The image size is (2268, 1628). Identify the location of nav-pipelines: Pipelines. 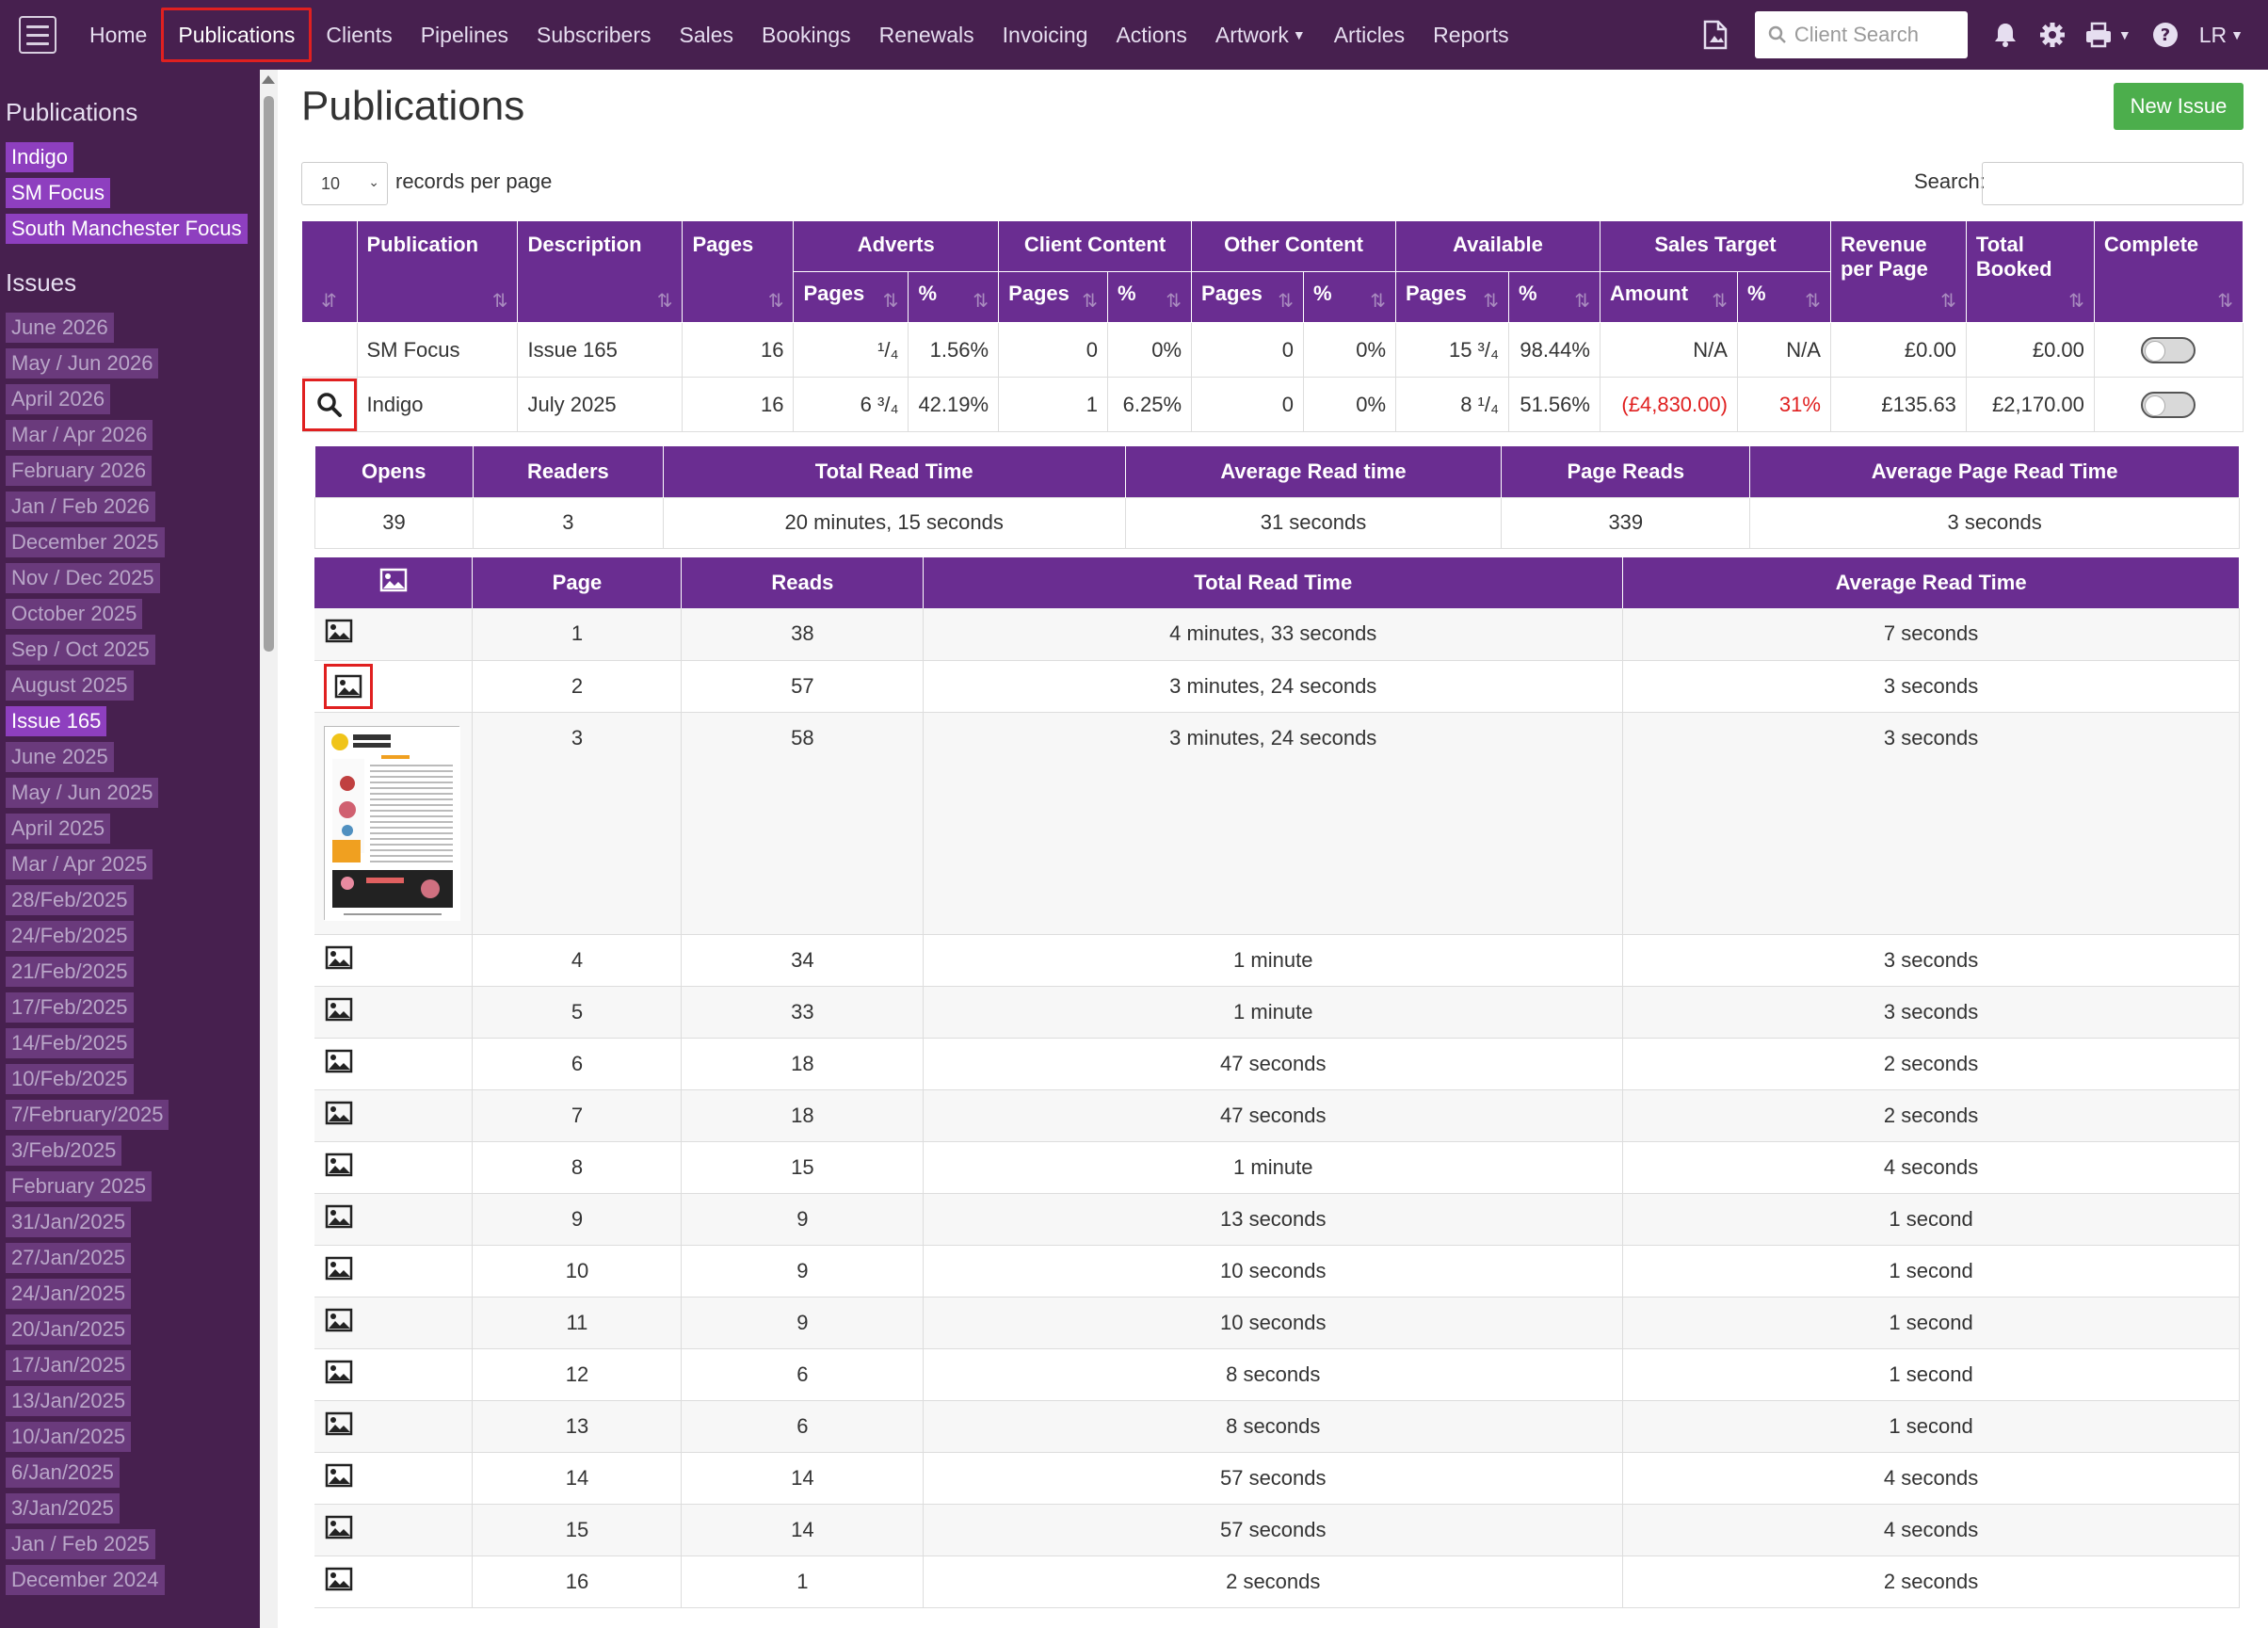
(465, 35).